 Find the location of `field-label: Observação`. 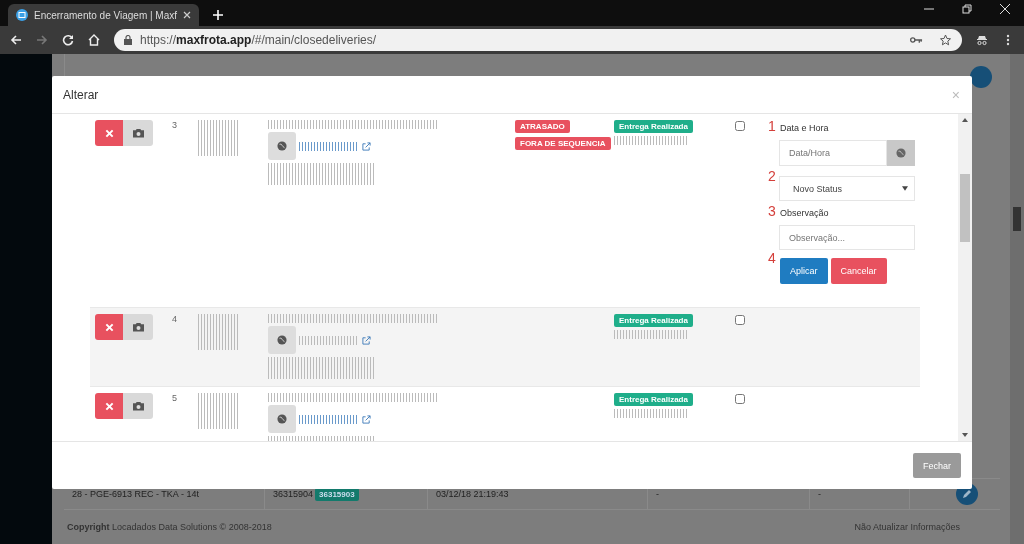

field-label: Observação is located at coordinates (804, 213).